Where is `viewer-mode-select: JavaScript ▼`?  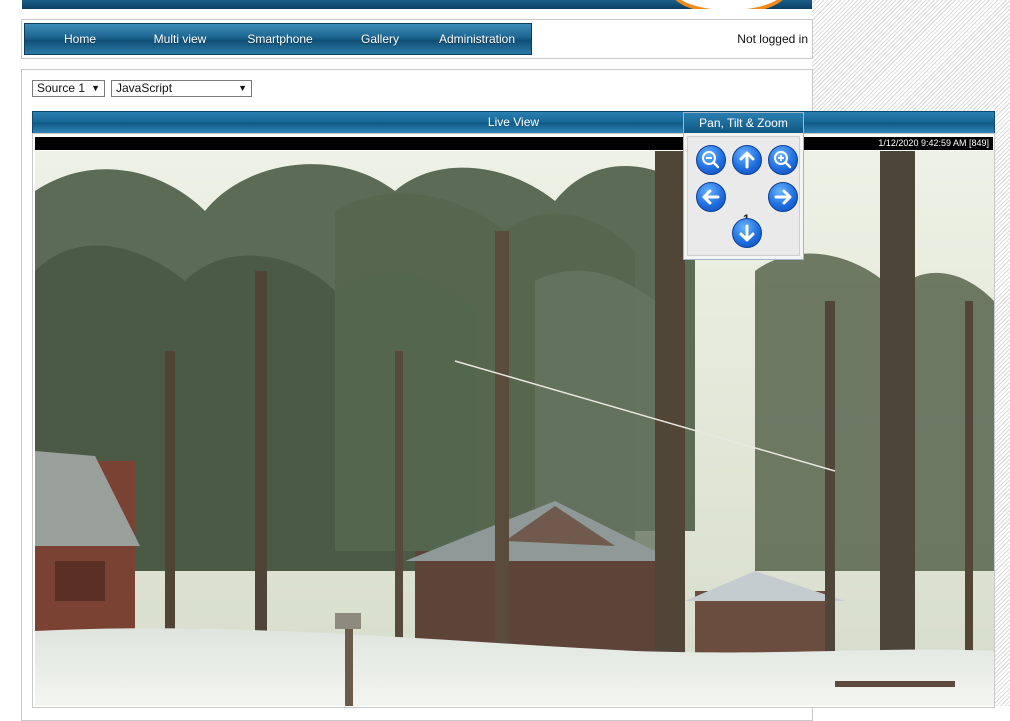
viewer-mode-select: JavaScript ▼ is located at coordinates (181, 88).